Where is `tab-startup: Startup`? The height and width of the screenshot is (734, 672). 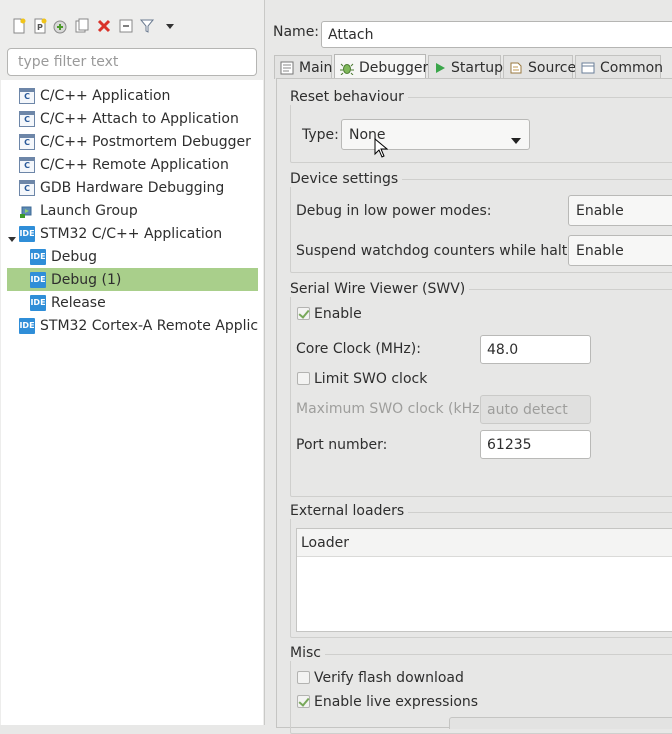
tab-startup: Startup is located at coordinates (465, 67).